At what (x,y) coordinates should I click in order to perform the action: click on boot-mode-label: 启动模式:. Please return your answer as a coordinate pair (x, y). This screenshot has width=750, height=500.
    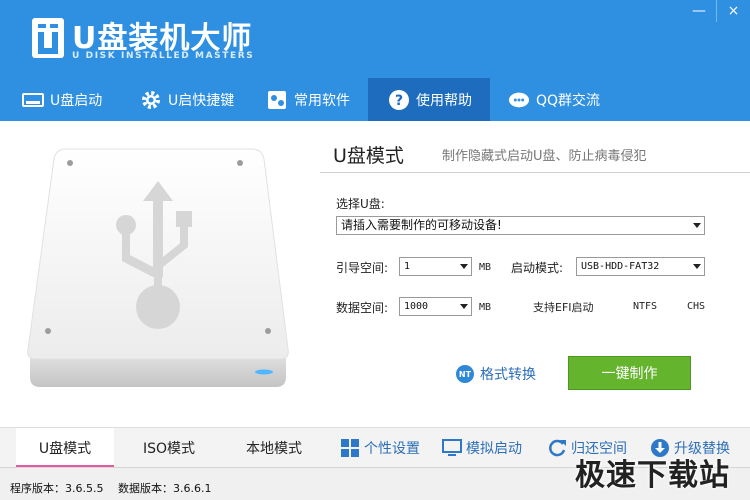
    Looking at the image, I should click on (537, 268).